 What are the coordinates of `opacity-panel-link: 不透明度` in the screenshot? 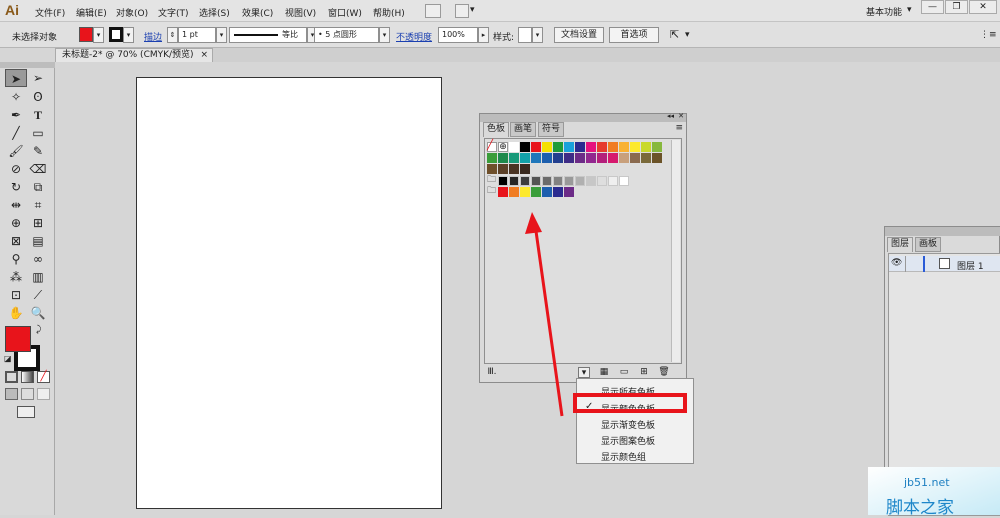 It's located at (414, 36).